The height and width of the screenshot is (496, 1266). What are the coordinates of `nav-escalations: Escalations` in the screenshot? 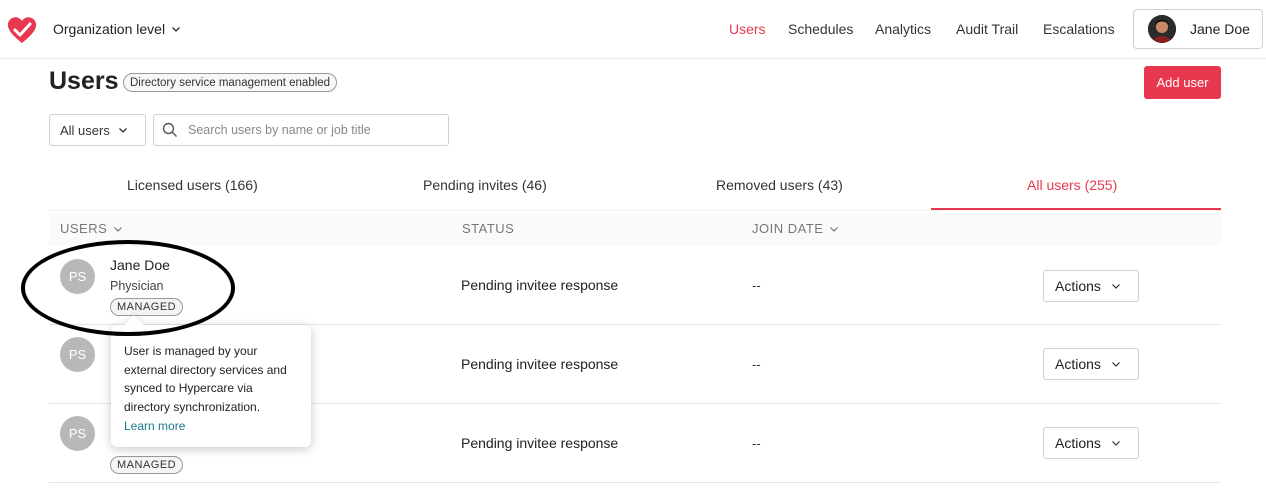 It's located at (1079, 29).